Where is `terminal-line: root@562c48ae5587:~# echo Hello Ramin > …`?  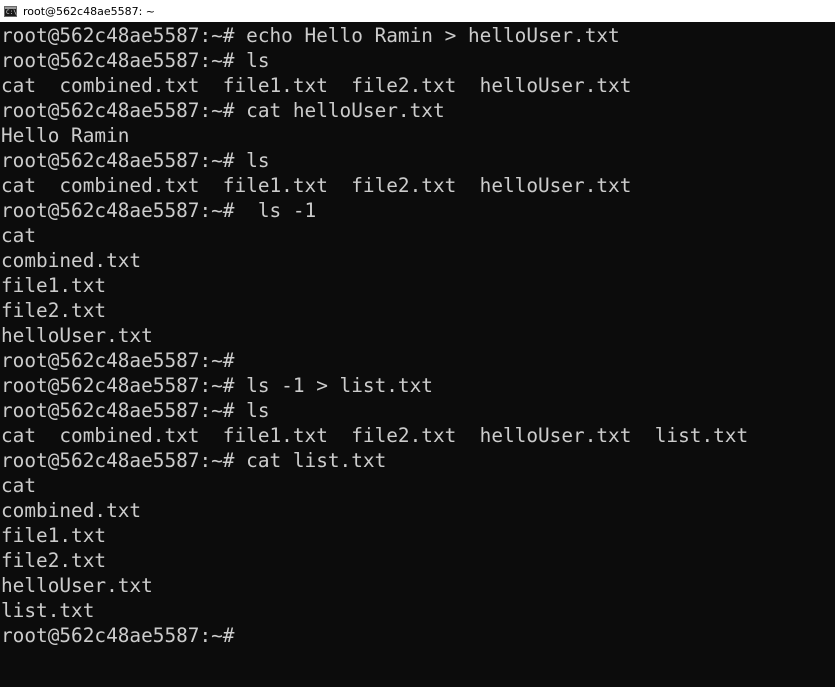 terminal-line: root@562c48ae5587:~# echo Hello Ramin > … is located at coordinates (310, 35).